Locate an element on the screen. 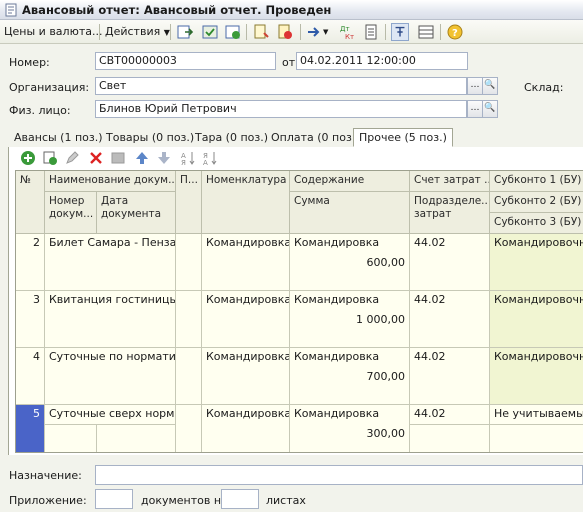 This screenshot has width=583, height=512. person-label: Физ. лицо: is located at coordinates (40, 110).